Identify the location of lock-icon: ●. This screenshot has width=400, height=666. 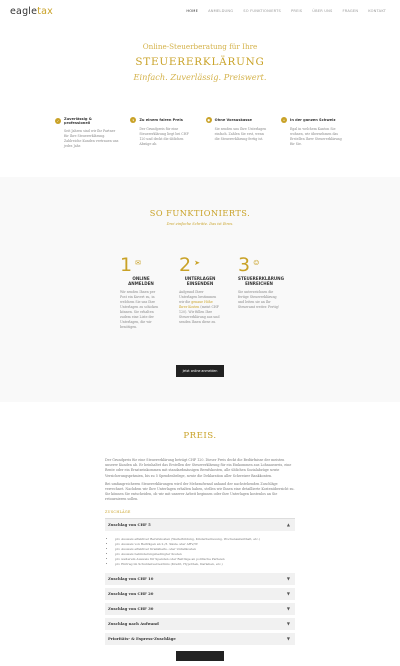
(208, 120).